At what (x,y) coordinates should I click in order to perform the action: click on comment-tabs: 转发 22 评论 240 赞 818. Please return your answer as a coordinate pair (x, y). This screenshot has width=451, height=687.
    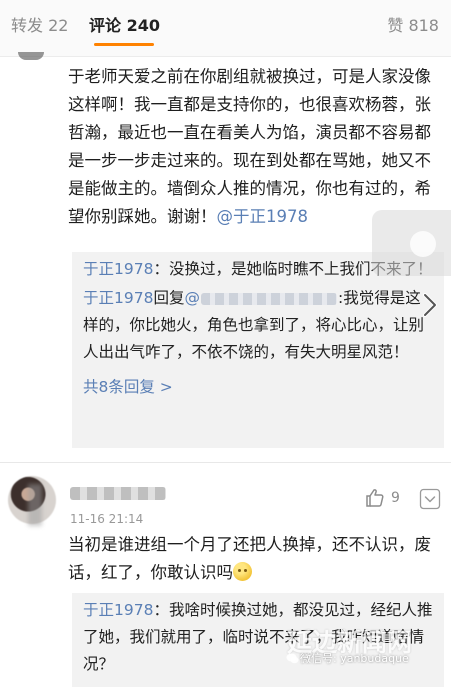
    Looking at the image, I should click on (225, 28).